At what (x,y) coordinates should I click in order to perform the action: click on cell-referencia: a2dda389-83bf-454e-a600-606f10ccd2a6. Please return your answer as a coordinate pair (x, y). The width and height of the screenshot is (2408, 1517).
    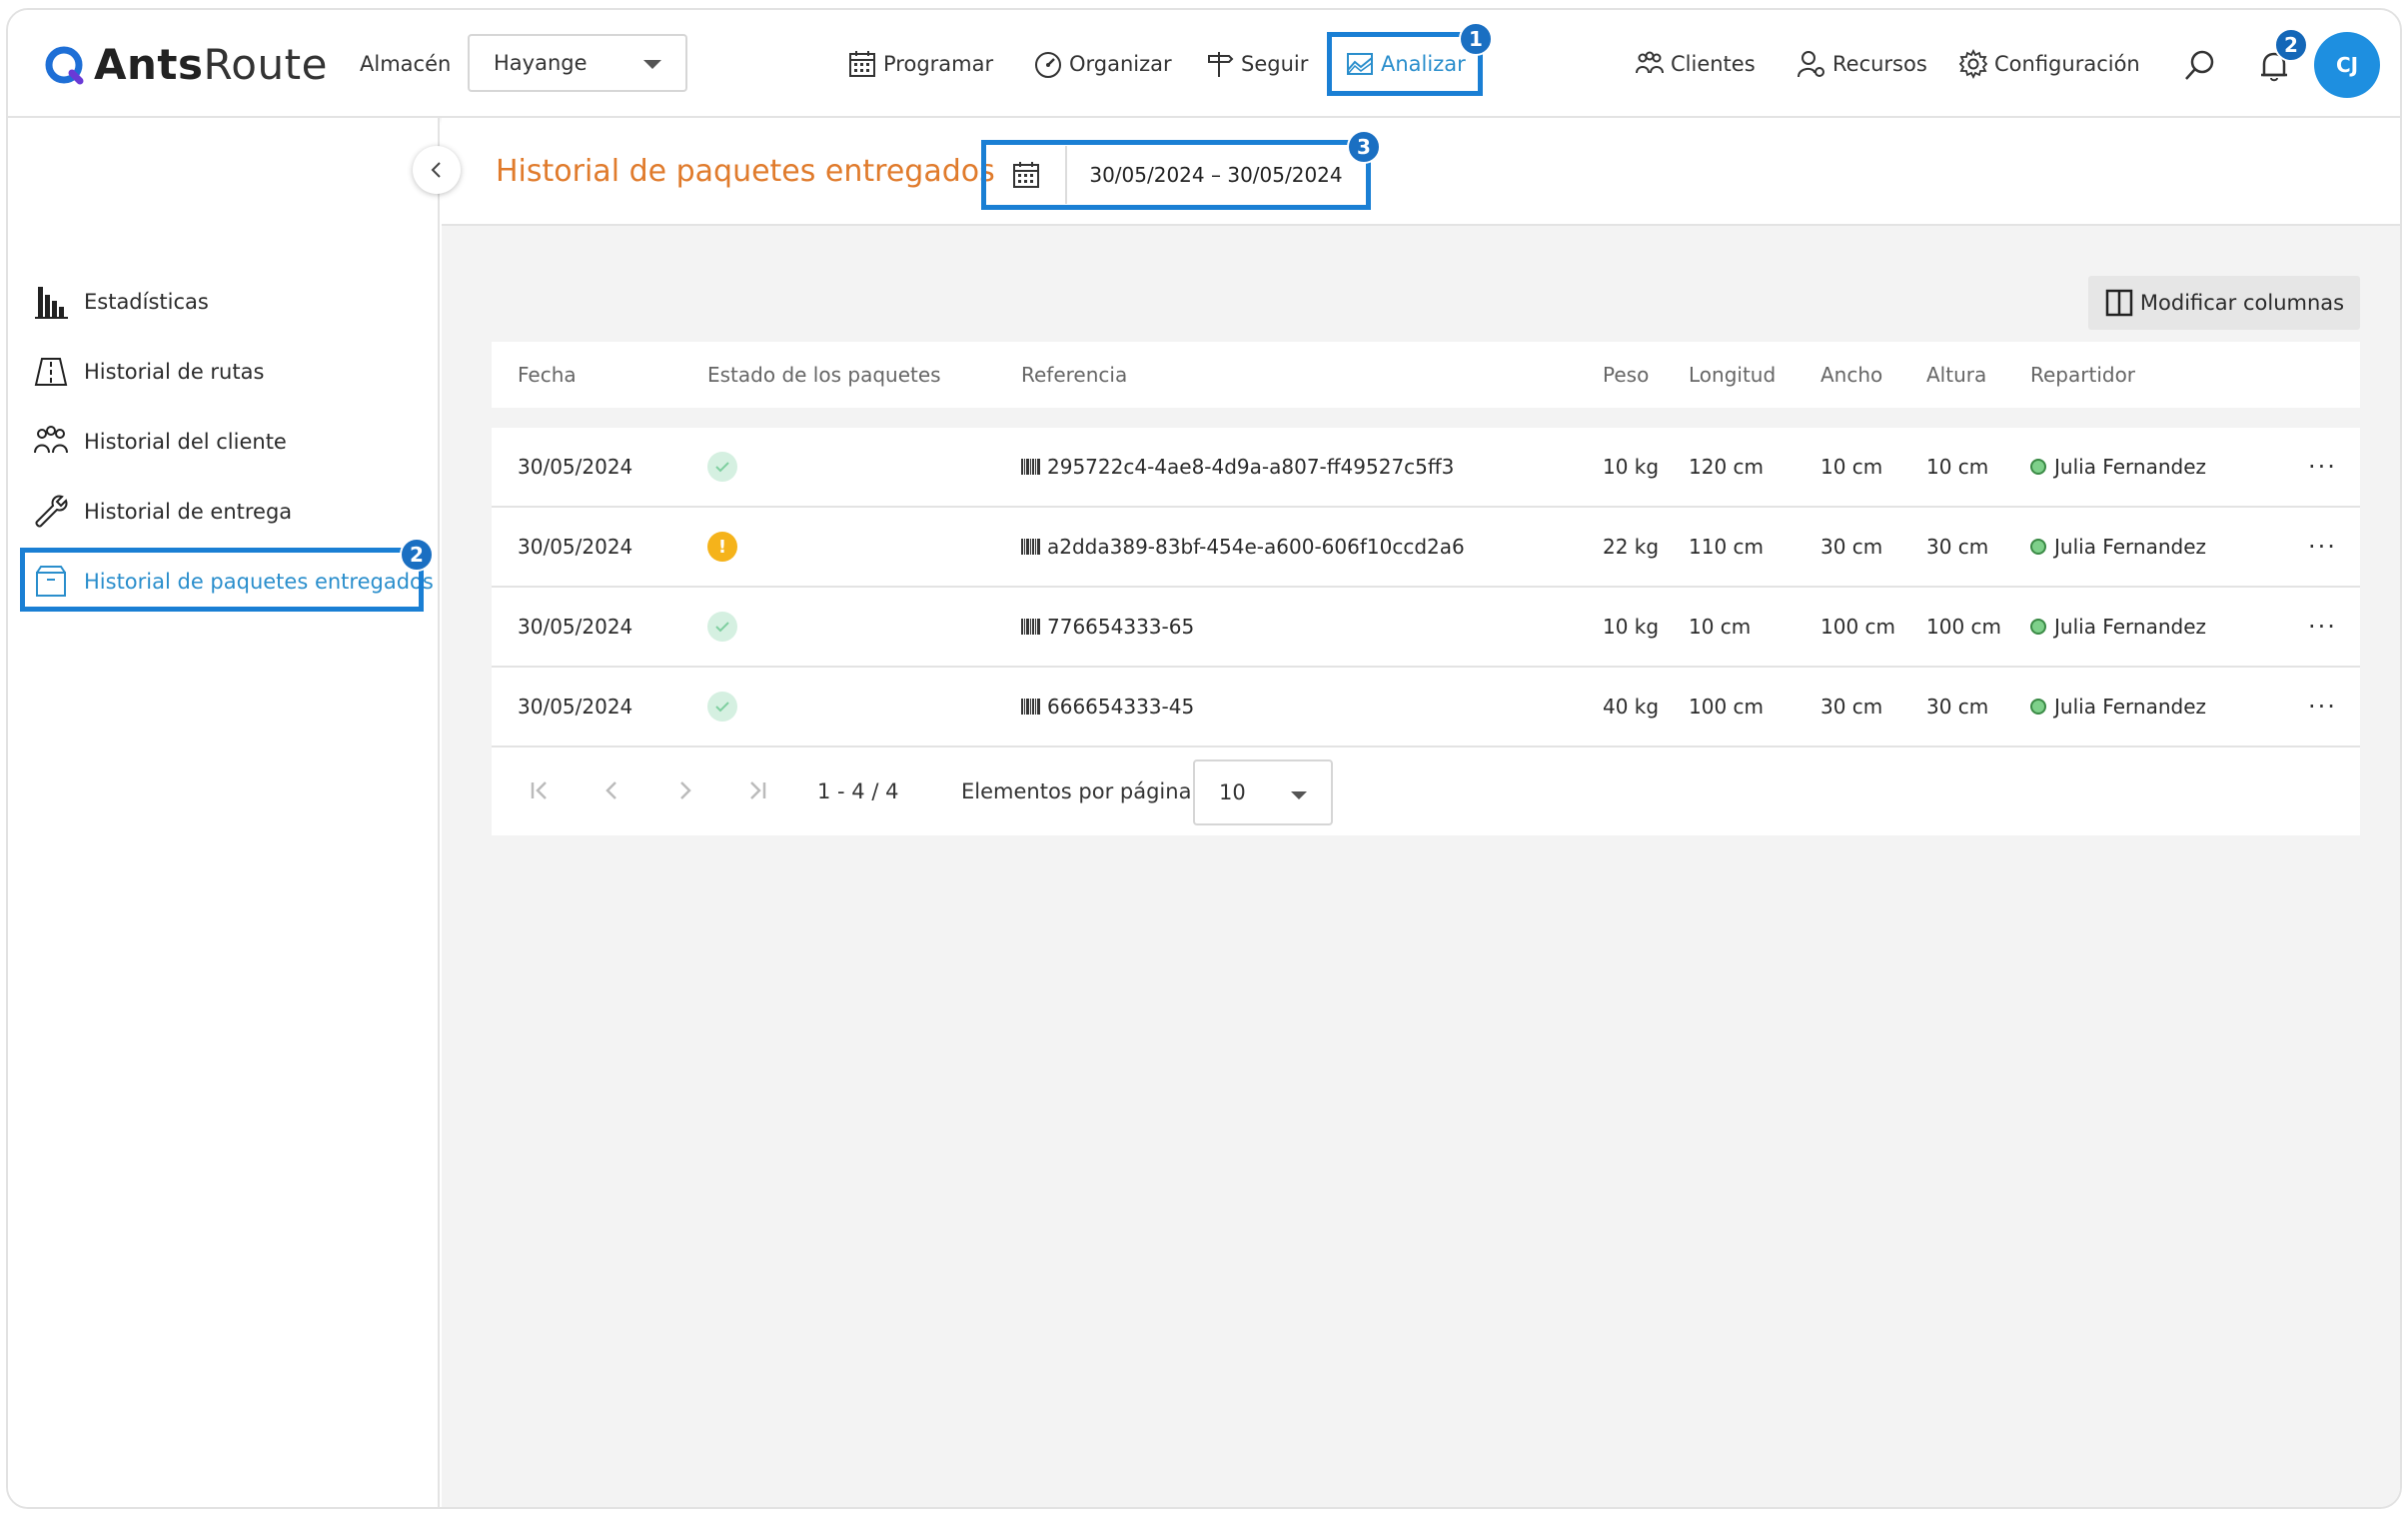
    Looking at the image, I should click on (1243, 547).